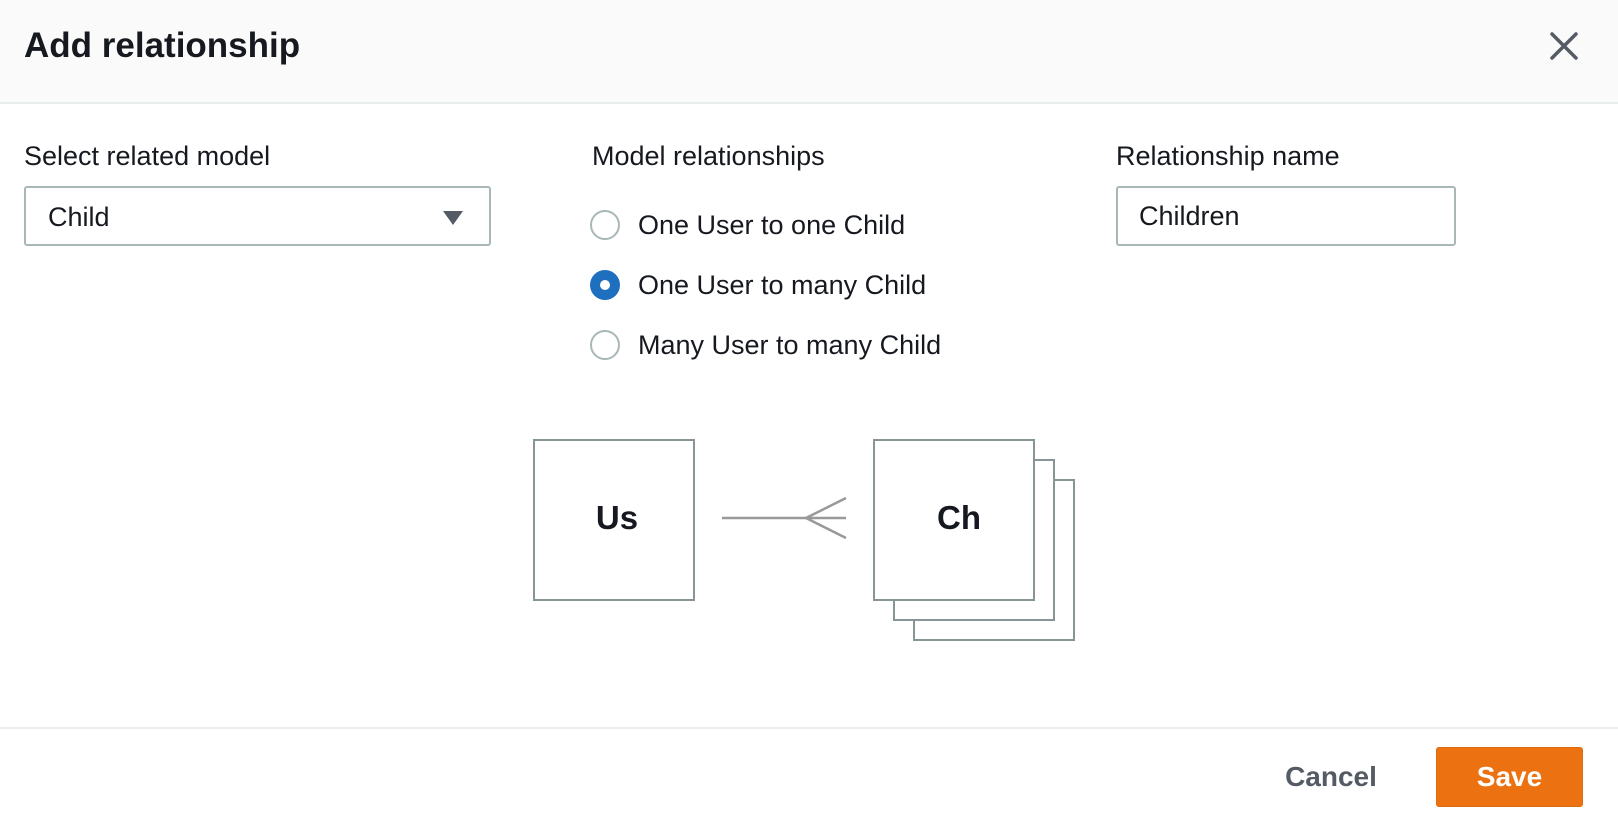  Describe the element at coordinates (147, 156) in the screenshot. I see `related-model-label: Select related model` at that location.